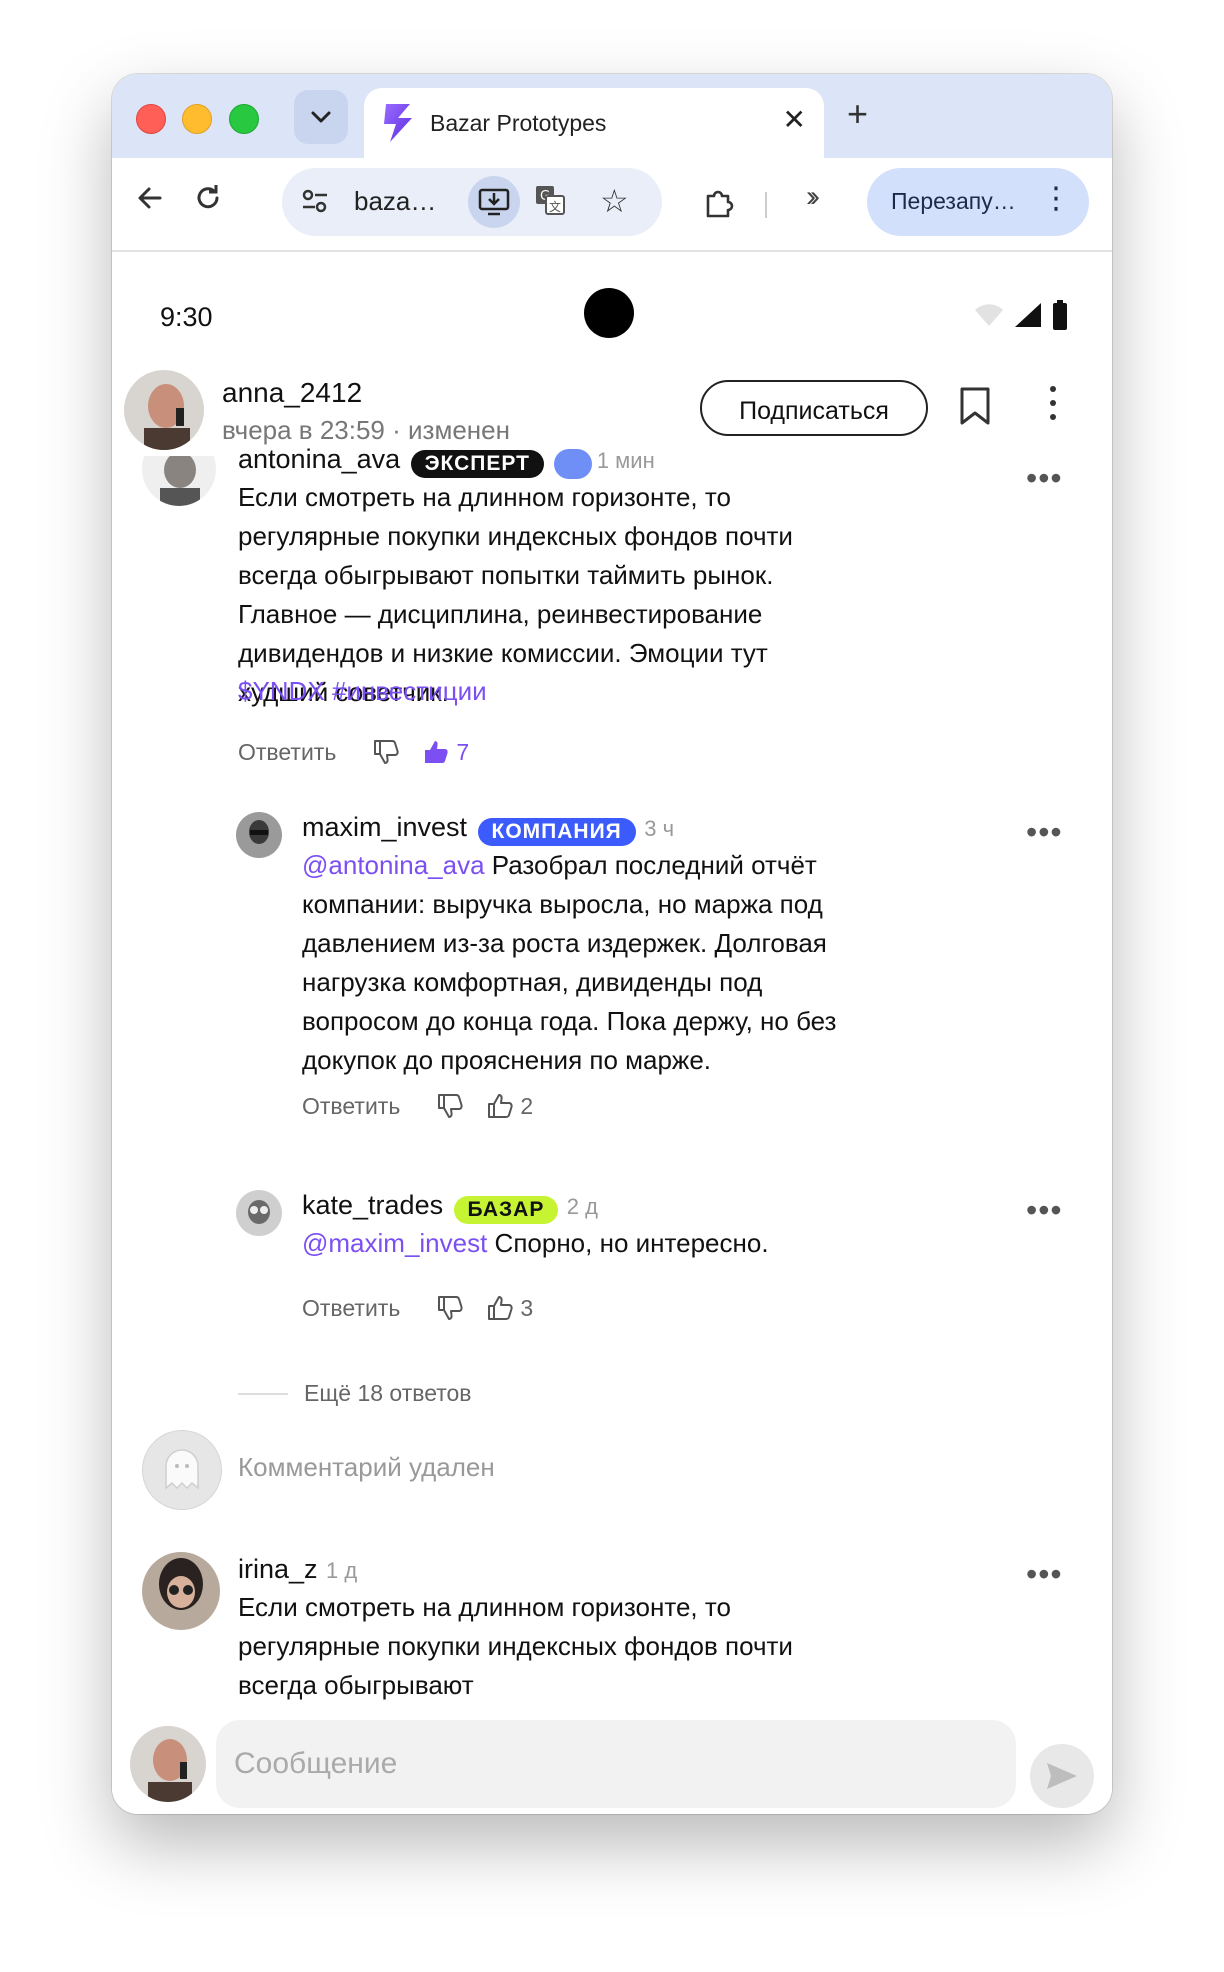 This screenshot has height=1972, width=1224. What do you see at coordinates (477, 463) in the screenshot?
I see `expert-badge: ЭКСПЕРТ` at bounding box center [477, 463].